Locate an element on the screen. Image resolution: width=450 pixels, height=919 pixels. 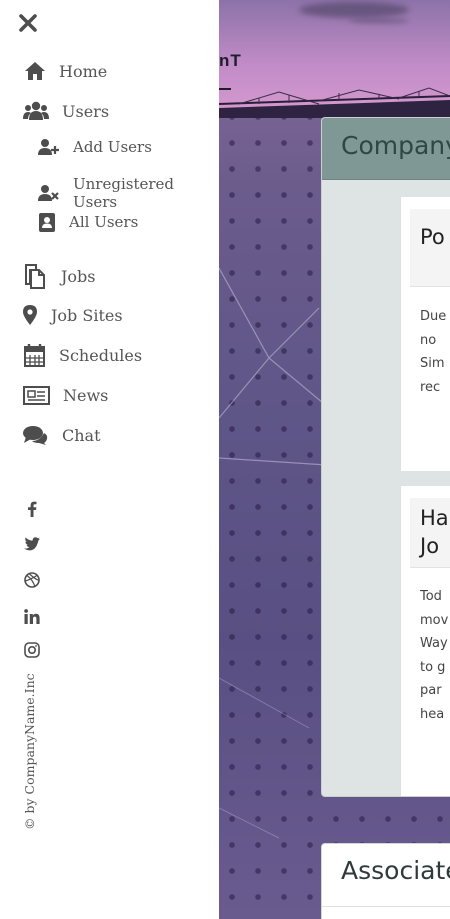
card-title: Po is located at coordinates (432, 237).